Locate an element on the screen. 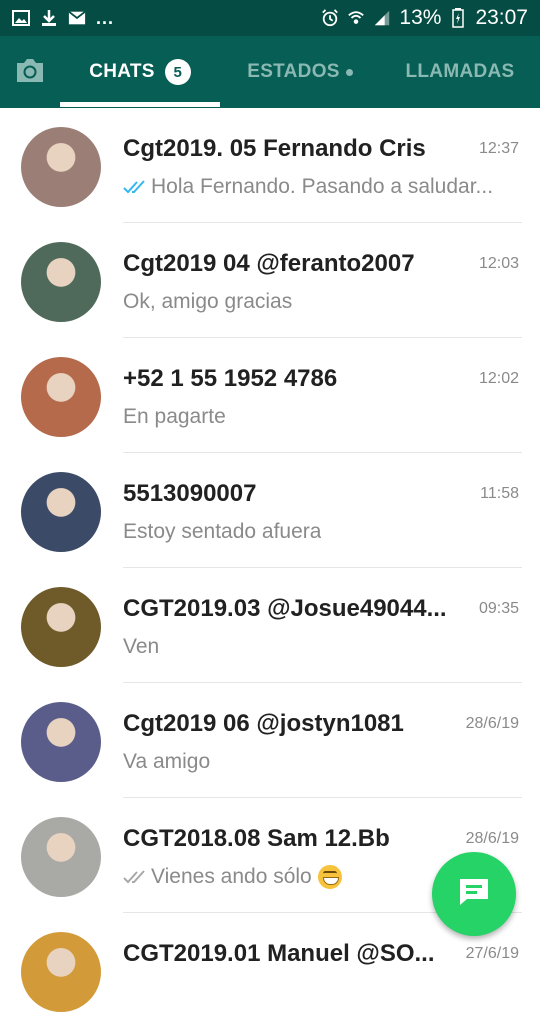 This screenshot has width=540, height=1028. app-header: CHATS 5 ESTADOS LLAMADAS is located at coordinates (270, 72).